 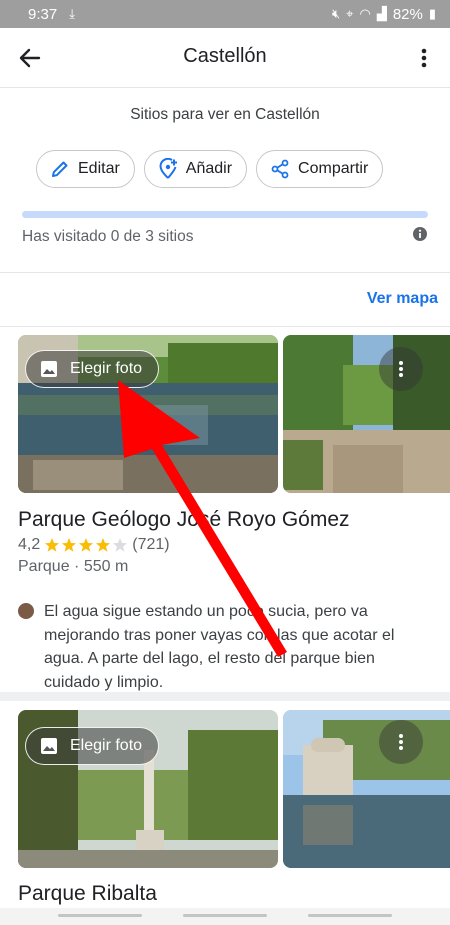 I want to click on status-icons: 🔇︎ ⌖ ◠ ▟ 82% ▮, so click(x=384, y=14).